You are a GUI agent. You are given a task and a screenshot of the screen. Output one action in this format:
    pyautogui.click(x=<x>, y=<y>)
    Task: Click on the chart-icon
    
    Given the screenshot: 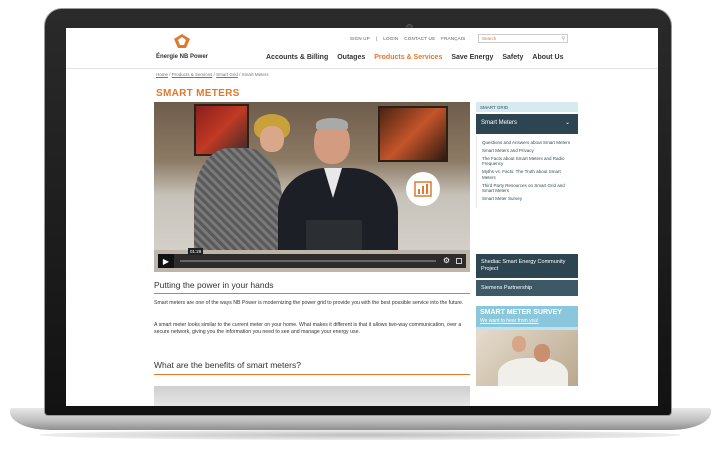 What is the action you would take?
    pyautogui.click(x=423, y=189)
    